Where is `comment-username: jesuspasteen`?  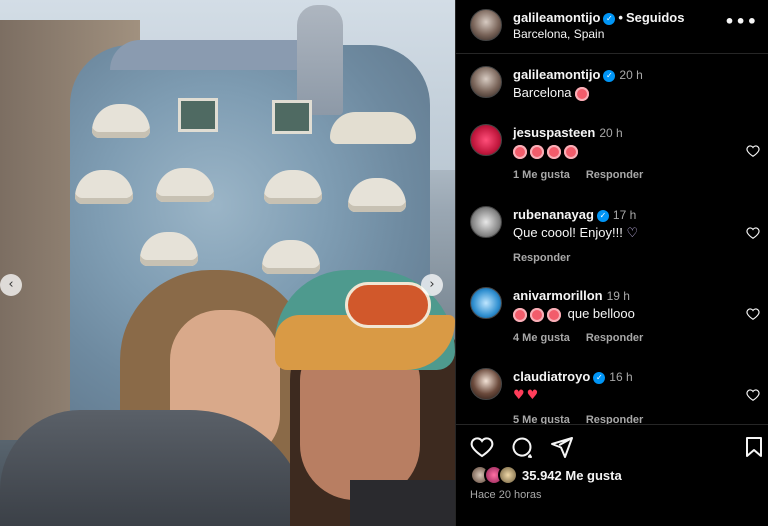
comment-username: jesuspasteen is located at coordinates (554, 132).